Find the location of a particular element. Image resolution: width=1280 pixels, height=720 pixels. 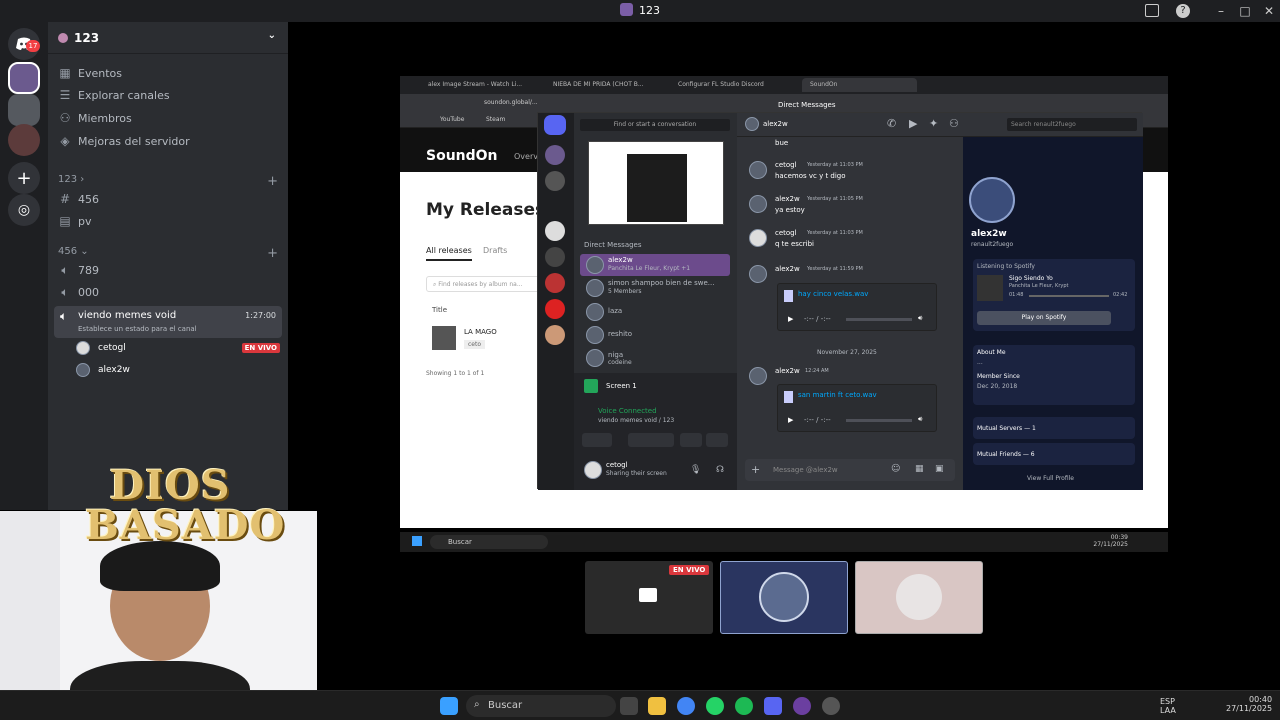

minimize-button: – is located at coordinates (1221, 11).